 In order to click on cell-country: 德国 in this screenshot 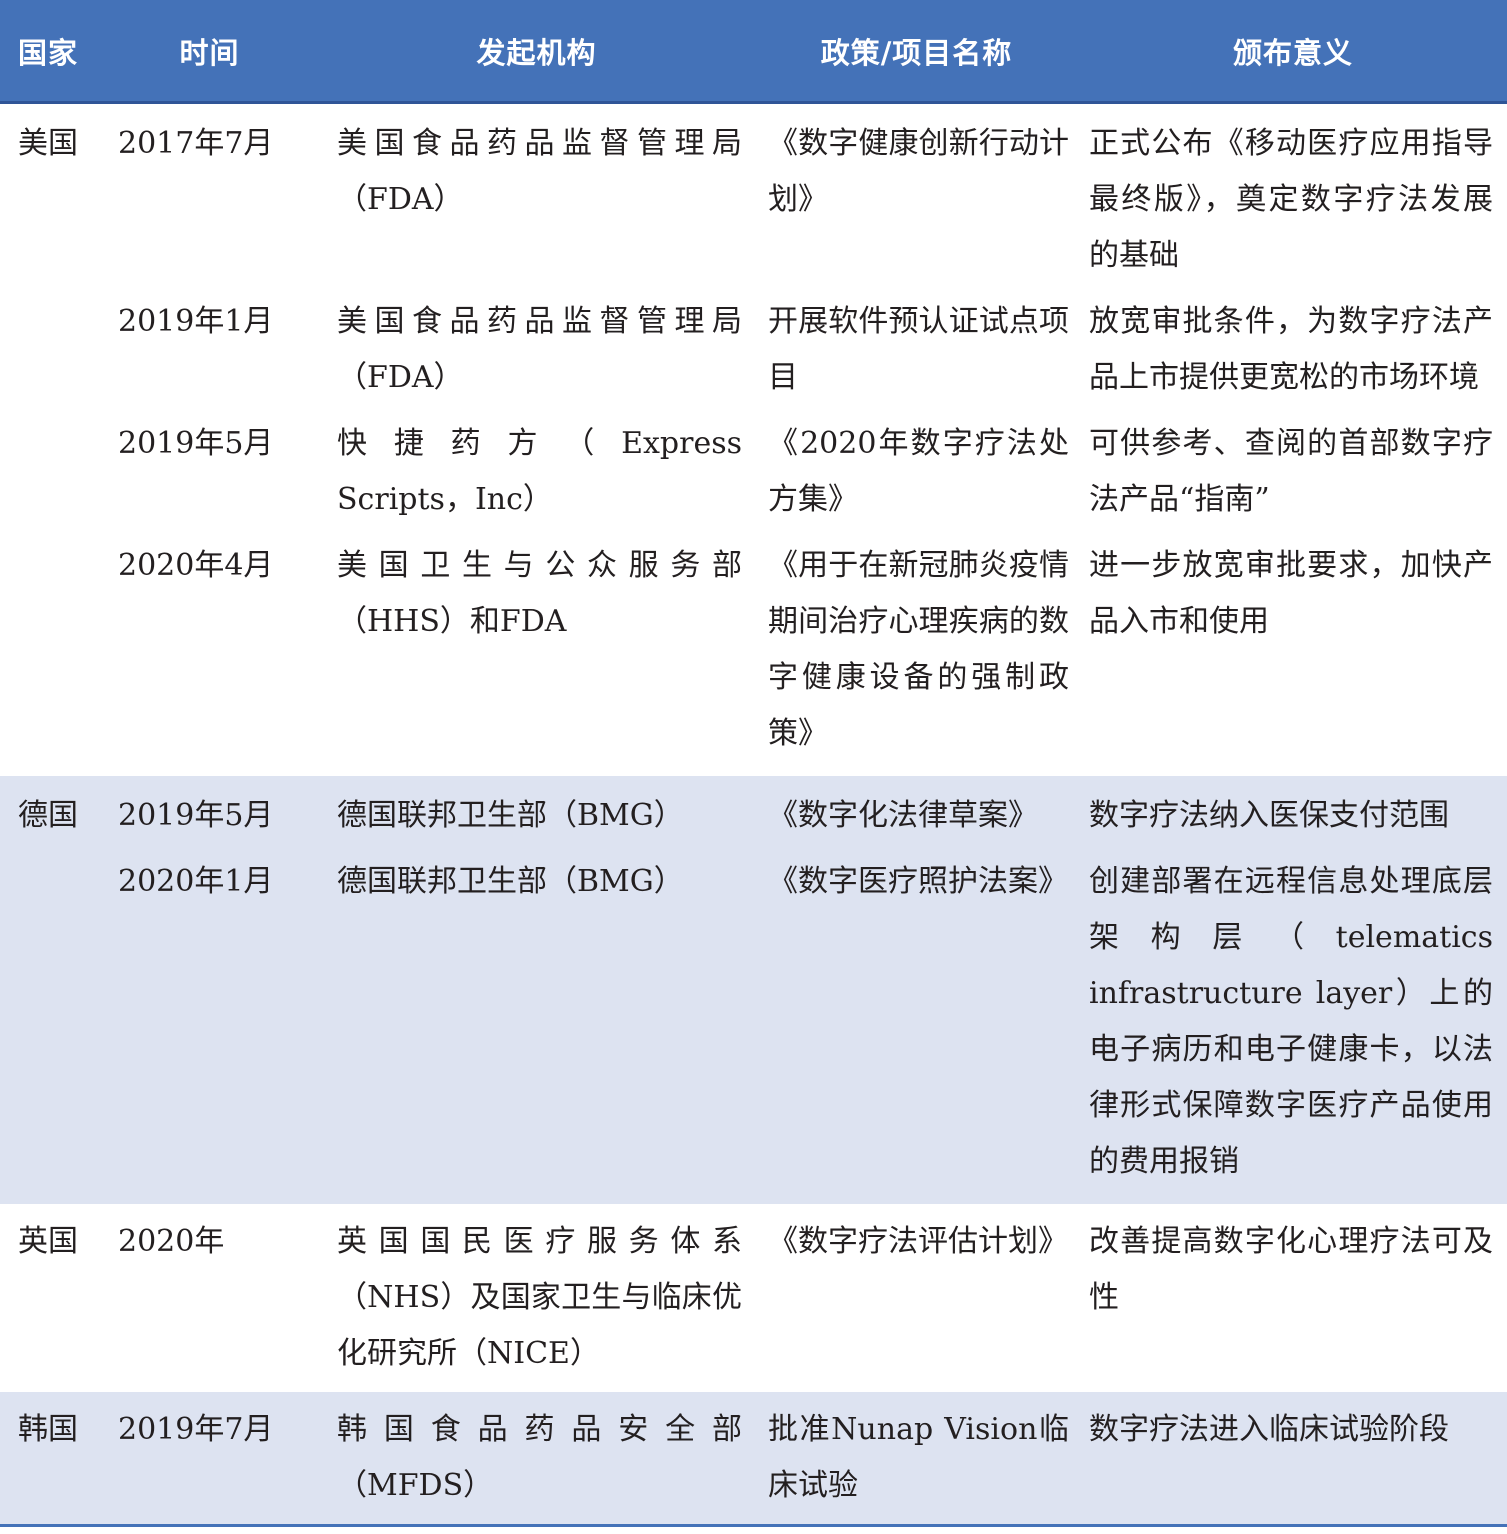, I will do `click(50, 810)`.